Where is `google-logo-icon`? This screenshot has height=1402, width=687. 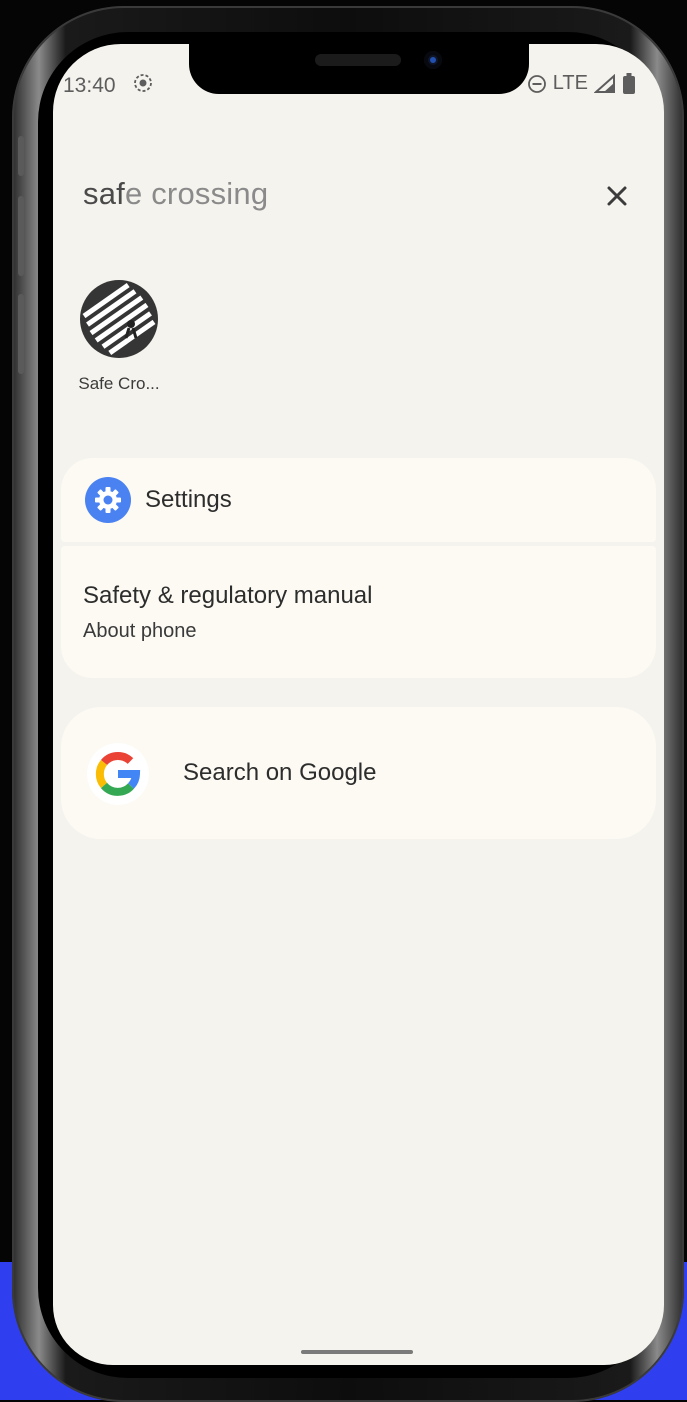
google-logo-icon is located at coordinates (118, 774).